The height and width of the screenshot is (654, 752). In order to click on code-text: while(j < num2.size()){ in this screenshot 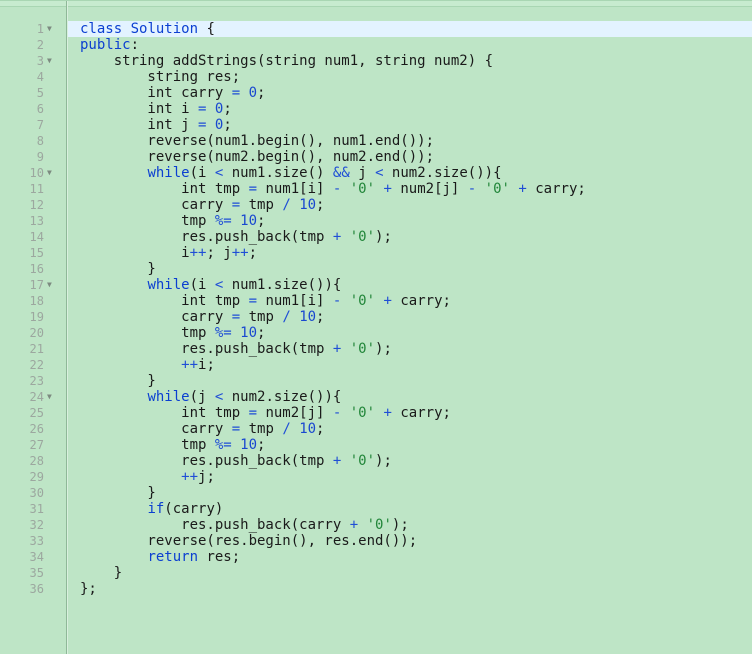, I will do `click(410, 397)`.